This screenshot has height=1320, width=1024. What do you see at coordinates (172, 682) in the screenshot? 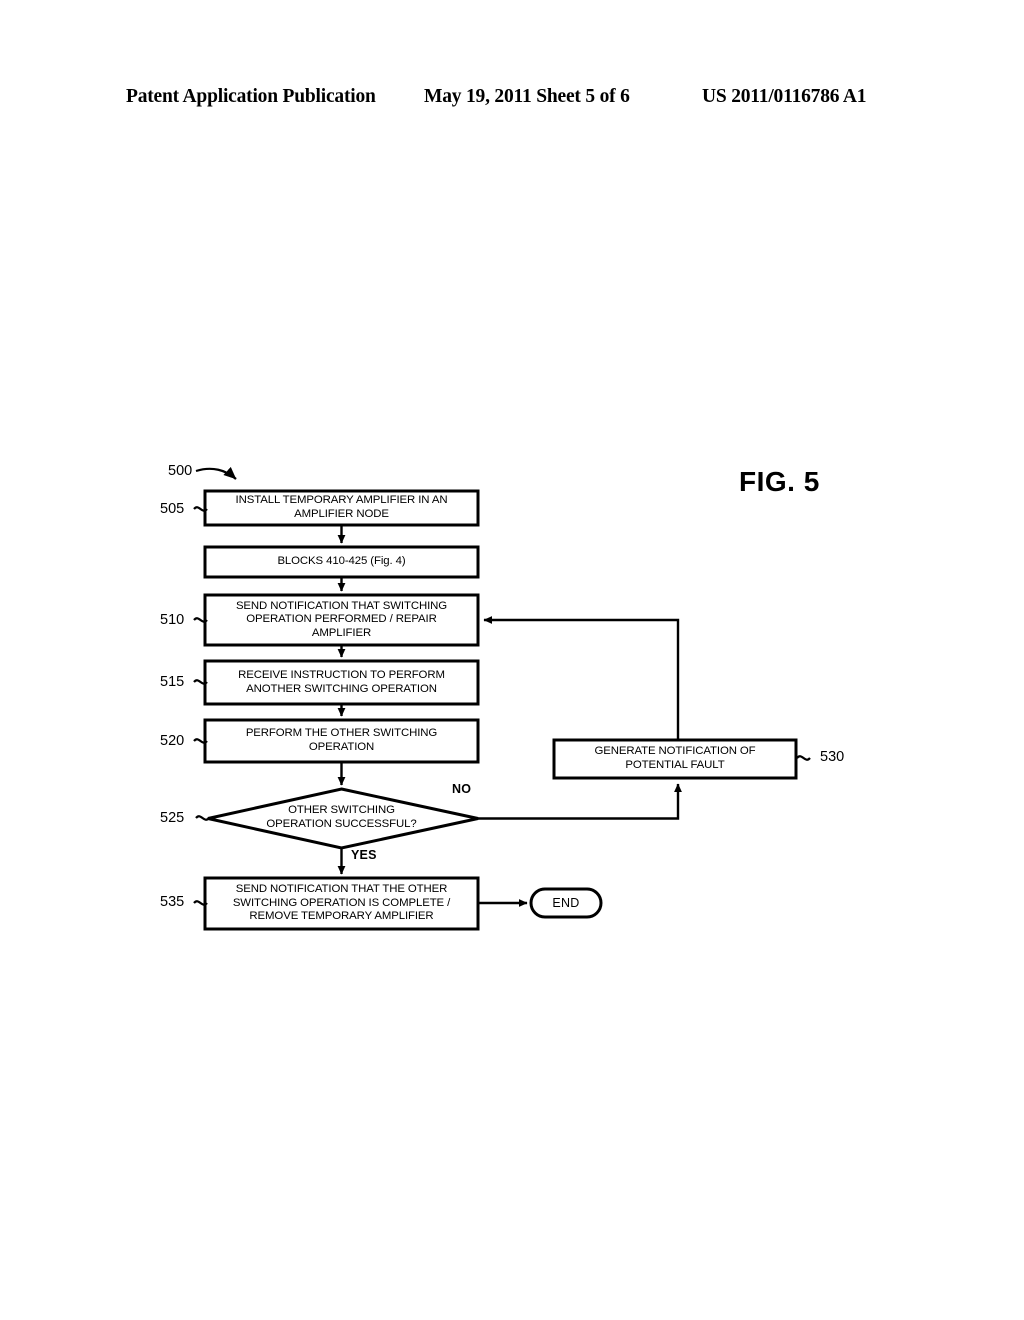
I see `node-515-ref: 515` at bounding box center [172, 682].